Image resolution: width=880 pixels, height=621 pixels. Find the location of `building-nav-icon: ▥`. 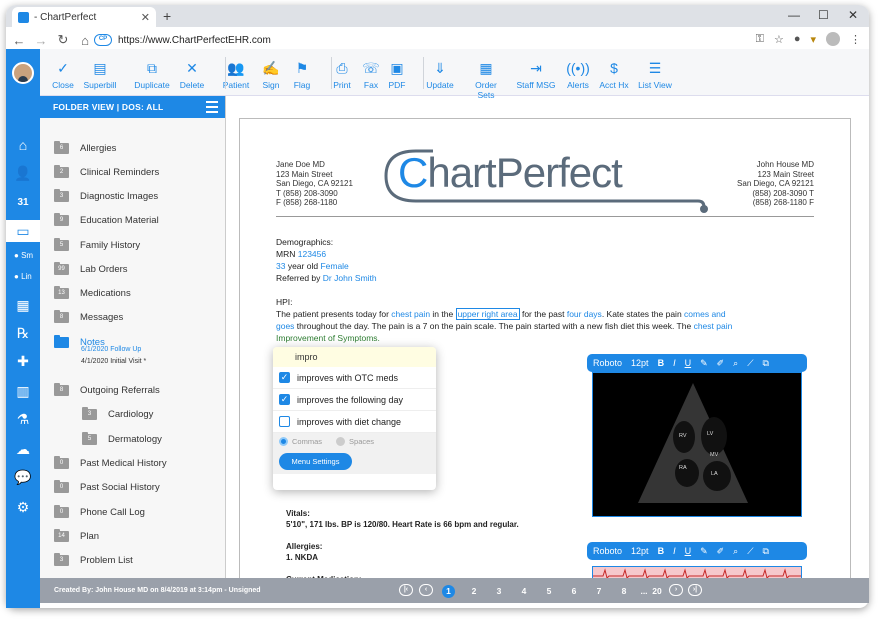

building-nav-icon: ▥ is located at coordinates (23, 391).